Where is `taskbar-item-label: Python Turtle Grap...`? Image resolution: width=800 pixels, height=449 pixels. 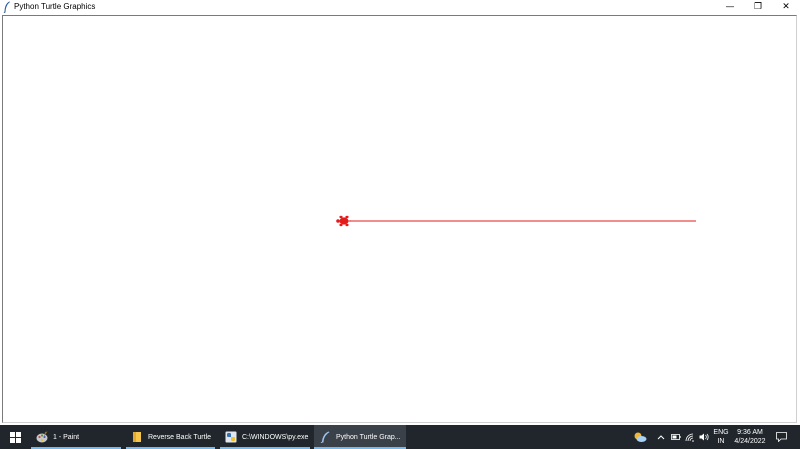
taskbar-item-label: Python Turtle Grap... is located at coordinates (368, 437).